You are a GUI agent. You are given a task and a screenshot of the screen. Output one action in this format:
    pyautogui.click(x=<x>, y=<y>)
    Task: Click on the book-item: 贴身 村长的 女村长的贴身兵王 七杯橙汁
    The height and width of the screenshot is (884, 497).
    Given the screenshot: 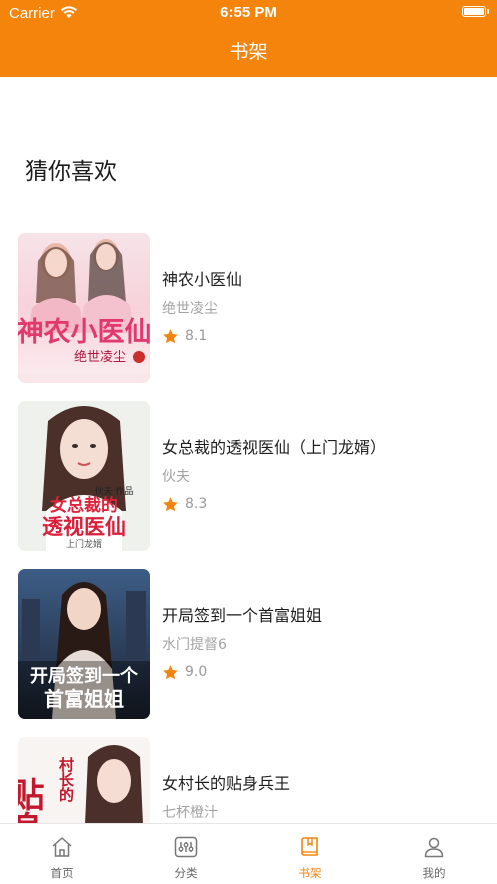 What is the action you would take?
    pyautogui.click(x=248, y=780)
    